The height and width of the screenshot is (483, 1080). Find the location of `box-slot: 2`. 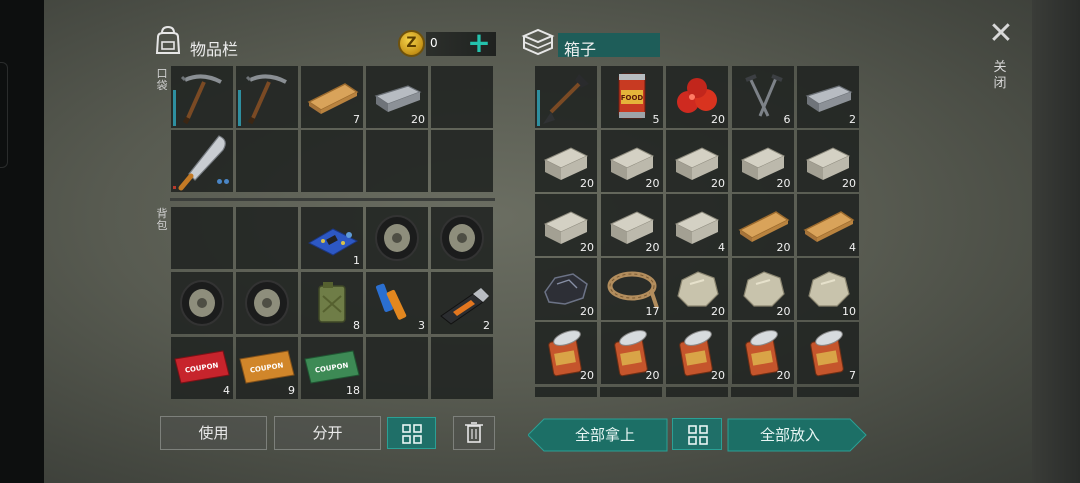

box-slot: 2 is located at coordinates (828, 97).